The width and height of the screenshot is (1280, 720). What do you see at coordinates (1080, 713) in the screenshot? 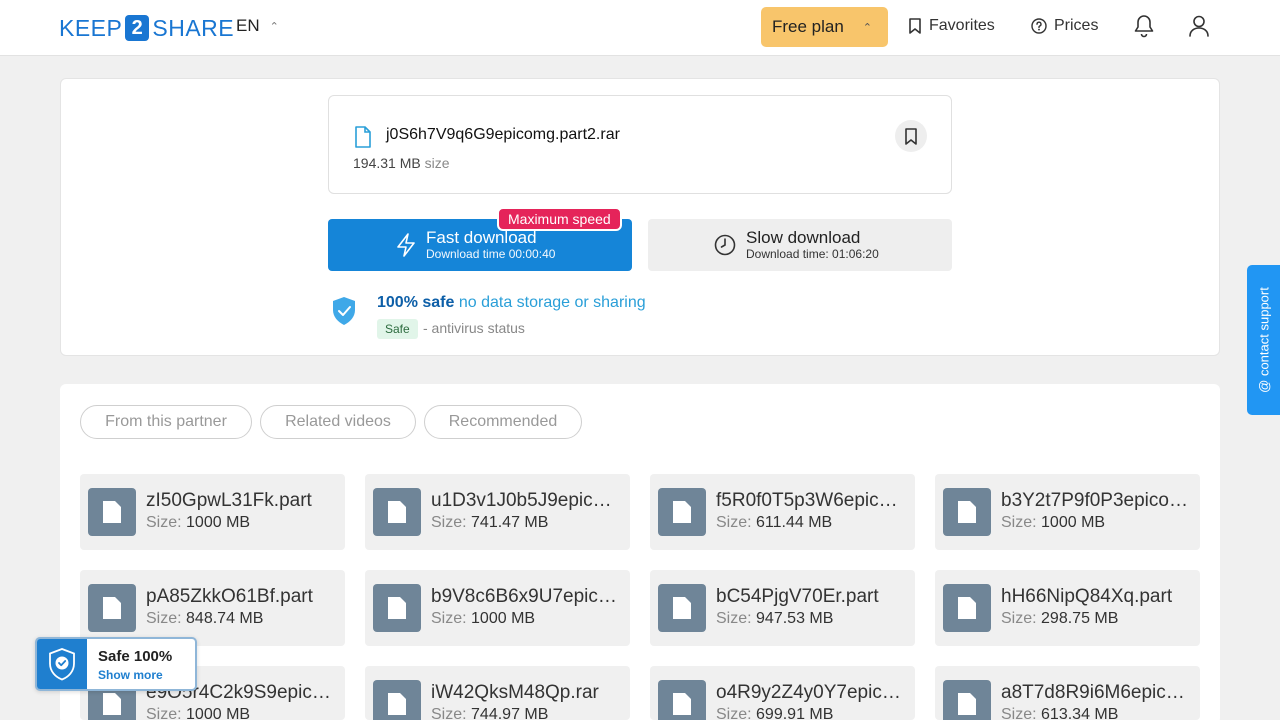
I see `size-value: 613.34 MB` at bounding box center [1080, 713].